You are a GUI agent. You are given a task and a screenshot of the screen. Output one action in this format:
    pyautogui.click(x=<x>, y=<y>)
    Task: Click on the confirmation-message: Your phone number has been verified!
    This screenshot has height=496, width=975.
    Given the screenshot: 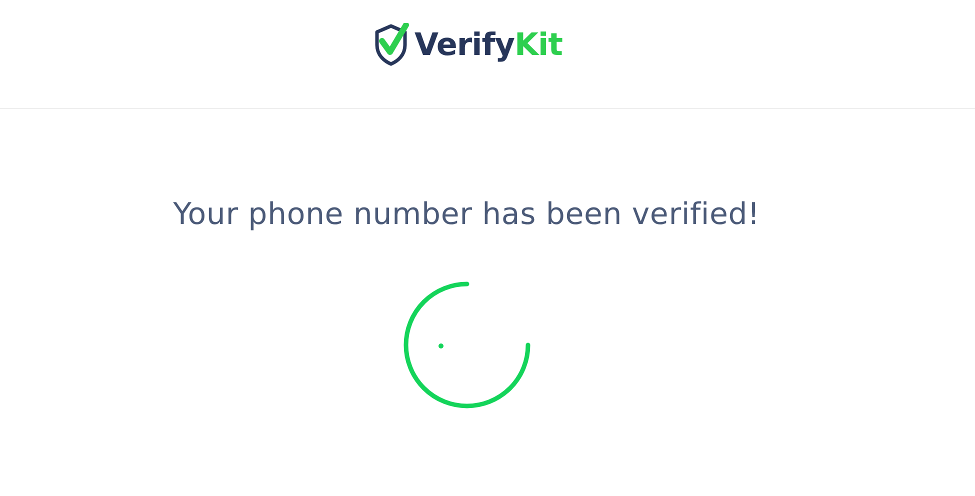 What is the action you would take?
    pyautogui.click(x=466, y=214)
    